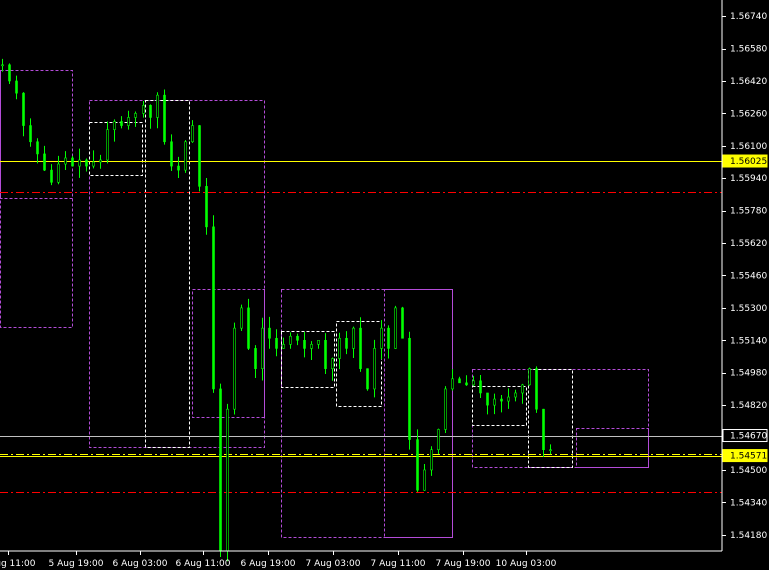 Image resolution: width=769 pixels, height=570 pixels. Describe the element at coordinates (748, 457) in the screenshot. I see `price-tag-label: 1.54571` at that location.